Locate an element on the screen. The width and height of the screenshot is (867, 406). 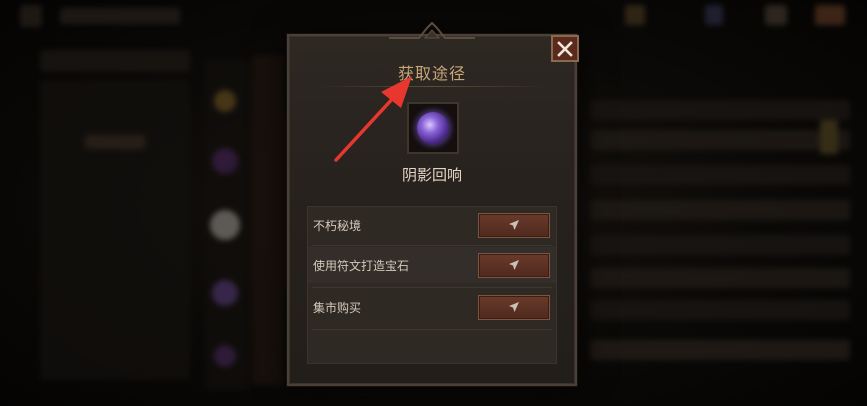
source-list: 不朽秘境 使用符文打造宝石 集市购买 is located at coordinates (432, 285).